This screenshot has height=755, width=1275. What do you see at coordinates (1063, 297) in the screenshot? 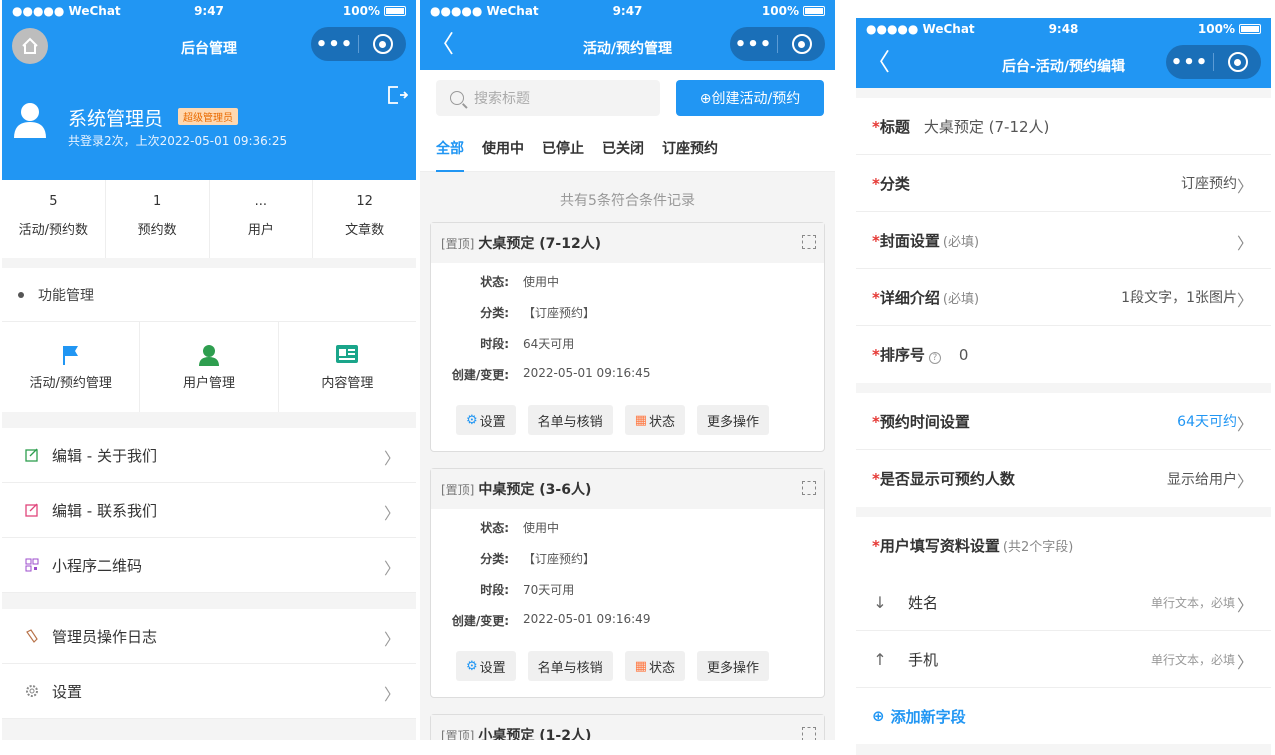
I see `detail-field: *详细介绍 (必填) 1段文字，1张图片〉` at bounding box center [1063, 297].